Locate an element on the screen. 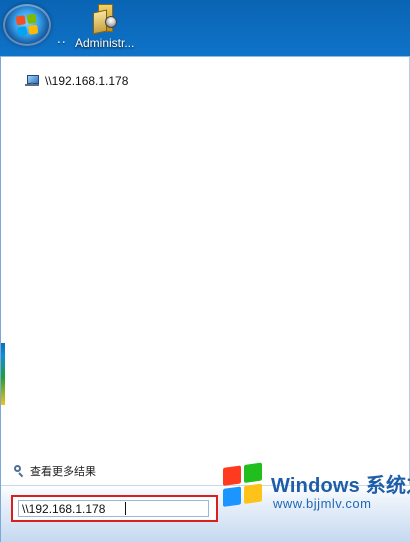 Image resolution: width=410 pixels, height=542 pixels. start-search-input is located at coordinates (113, 508).